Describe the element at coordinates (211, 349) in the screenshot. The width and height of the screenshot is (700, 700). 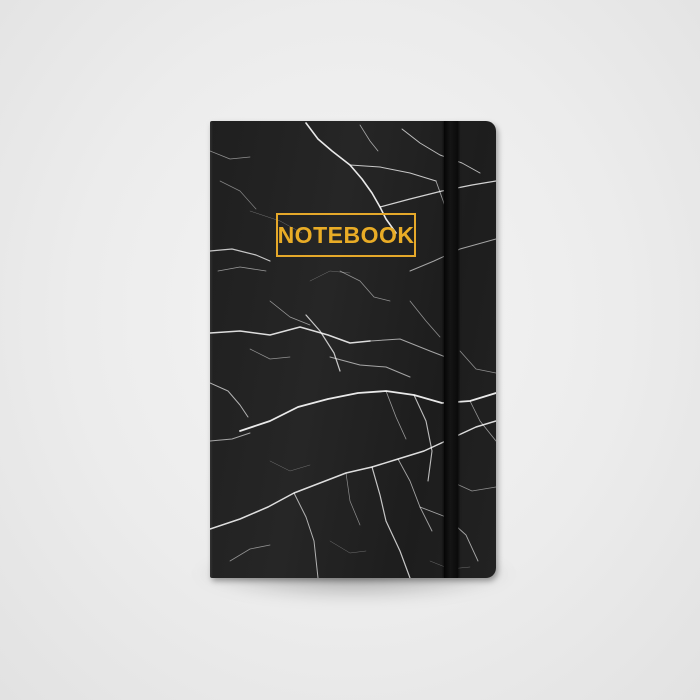
I see `cover-spine-edge` at that location.